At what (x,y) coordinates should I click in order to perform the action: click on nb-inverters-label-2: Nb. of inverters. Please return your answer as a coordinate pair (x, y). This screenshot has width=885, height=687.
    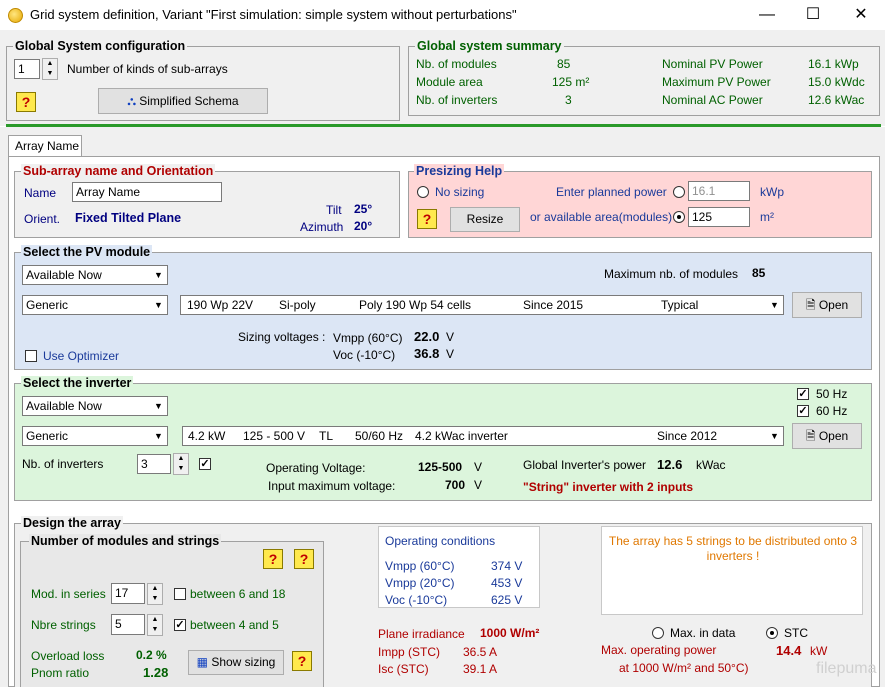
    Looking at the image, I should click on (63, 464).